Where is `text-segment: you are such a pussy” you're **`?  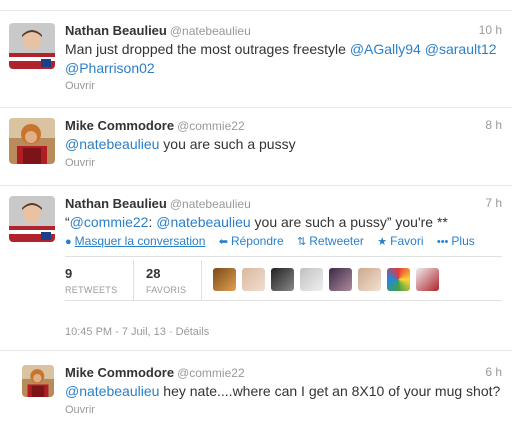
text-segment: you are such a pussy” you're ** is located at coordinates (349, 222).